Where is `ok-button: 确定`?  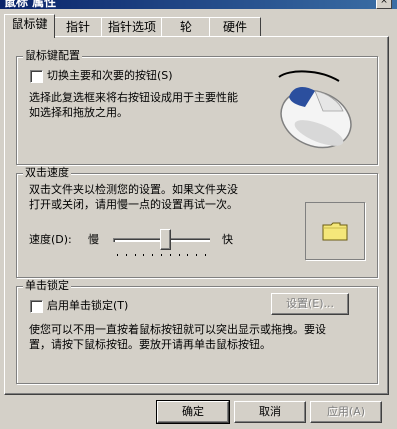
ok-button: 确定 is located at coordinates (193, 412).